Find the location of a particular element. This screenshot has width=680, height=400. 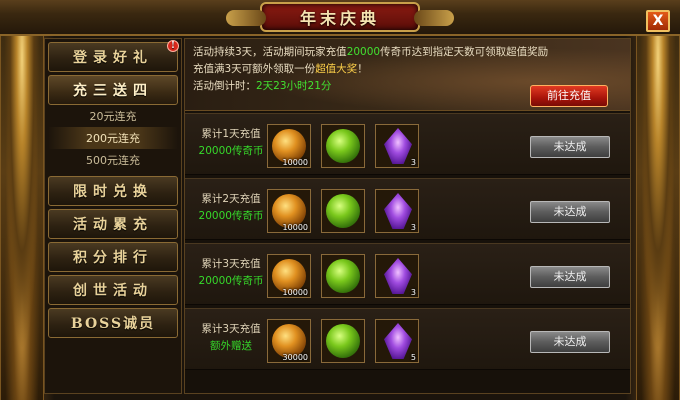

reward-row: 累计3天充值 额外赠送 30000 5 未达成 is located at coordinates (407, 339).